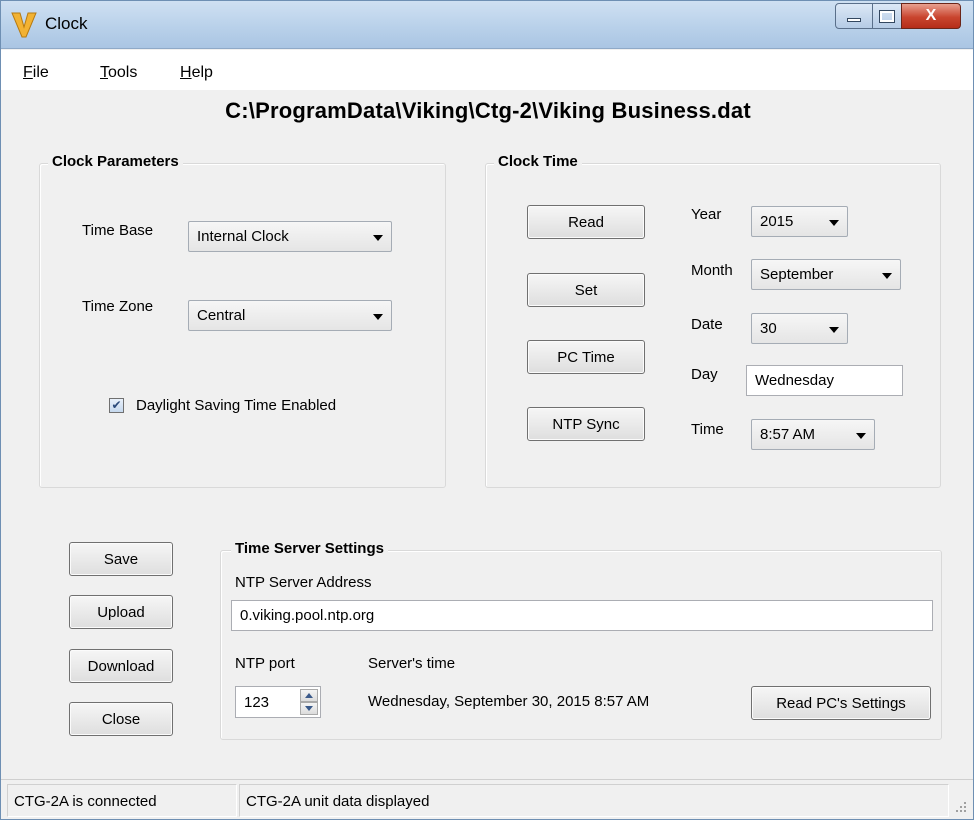 The image size is (974, 820). I want to click on resize-grip-icon, so click(961, 807).